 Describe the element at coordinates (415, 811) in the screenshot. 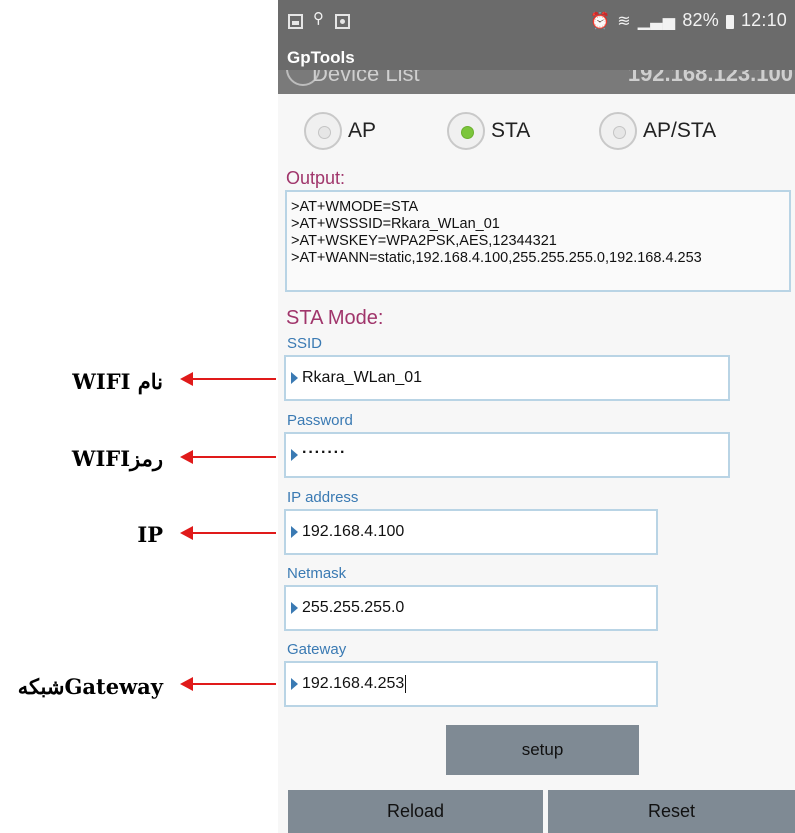

I see `reload-button: Reload` at that location.